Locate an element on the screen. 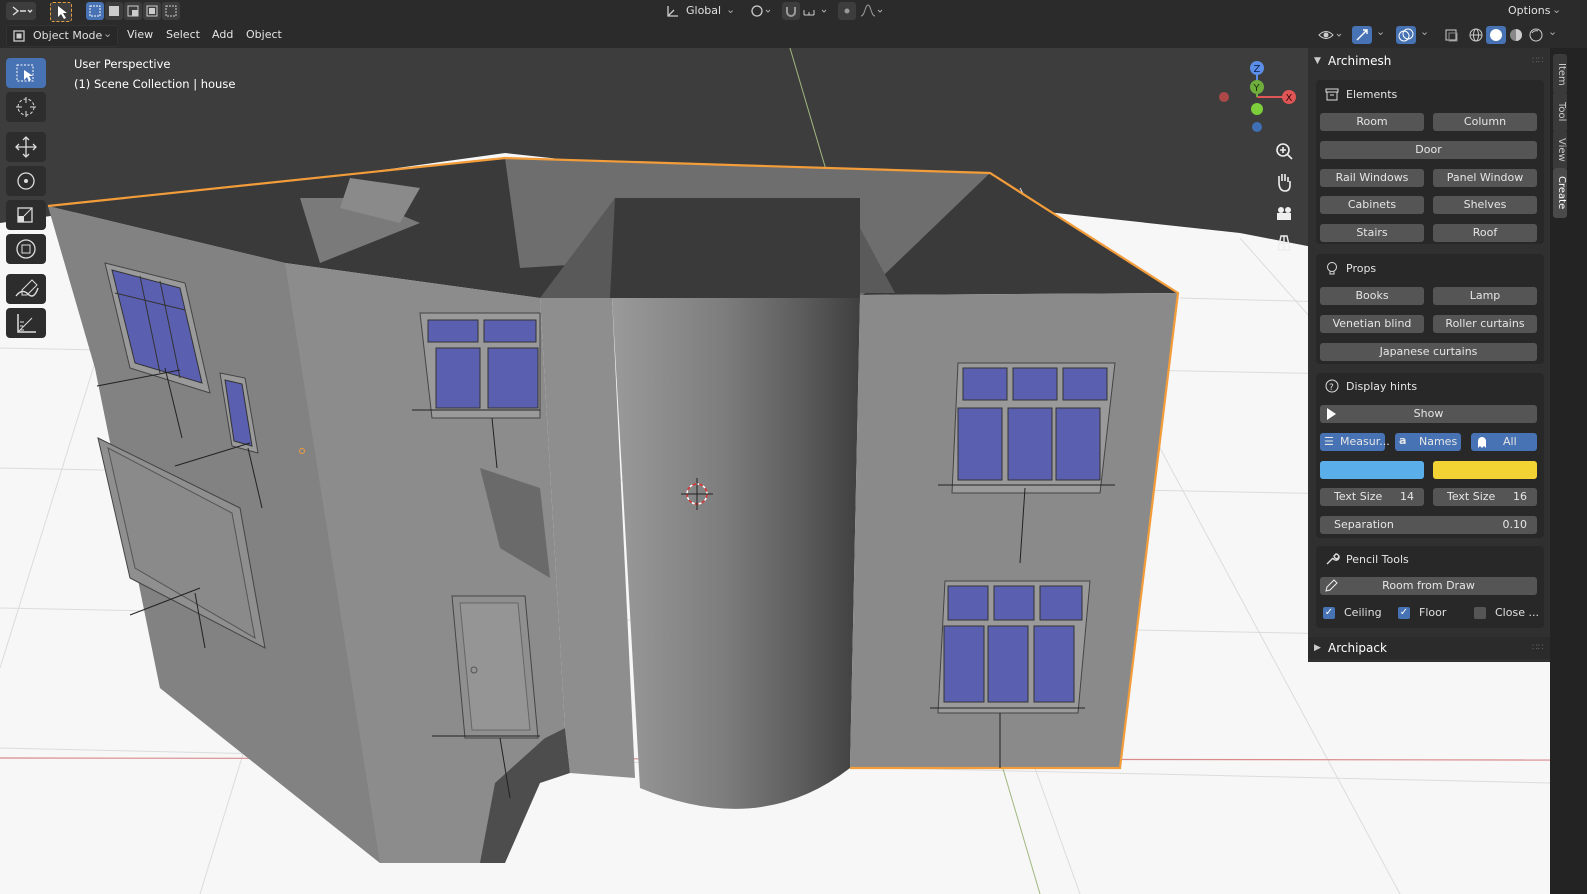 The height and width of the screenshot is (894, 1587). tab-create: Create is located at coordinates (1560, 193).